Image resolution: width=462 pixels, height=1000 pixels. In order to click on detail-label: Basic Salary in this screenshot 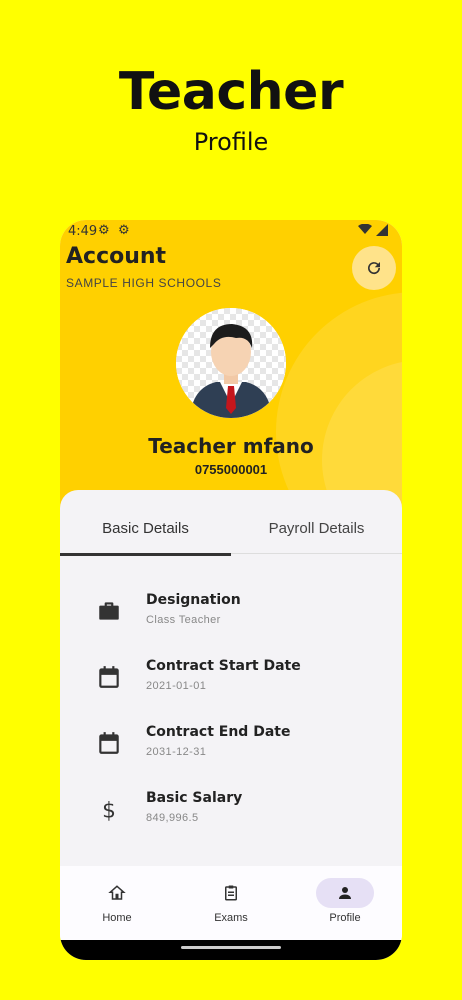, I will do `click(194, 798)`.